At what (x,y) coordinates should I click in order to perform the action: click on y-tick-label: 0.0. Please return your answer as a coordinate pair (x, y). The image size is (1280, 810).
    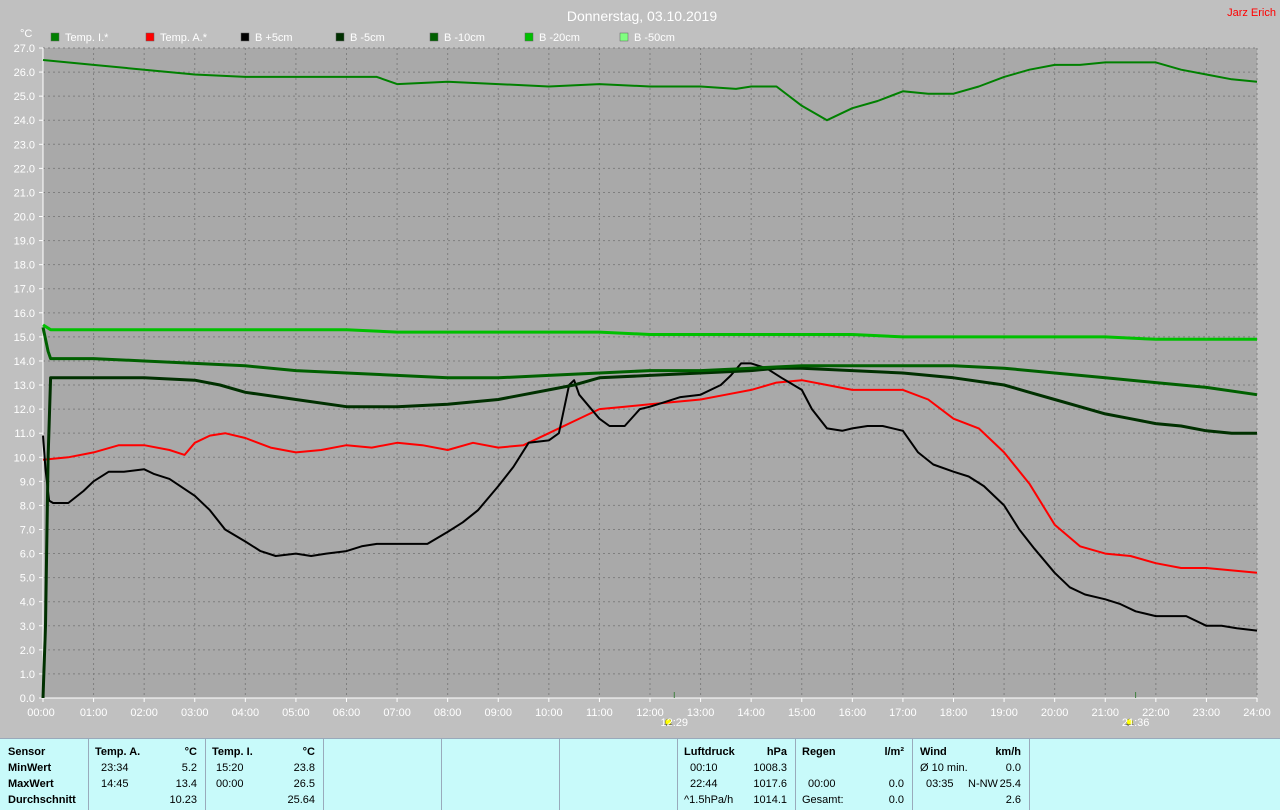
    Looking at the image, I should click on (27, 699).